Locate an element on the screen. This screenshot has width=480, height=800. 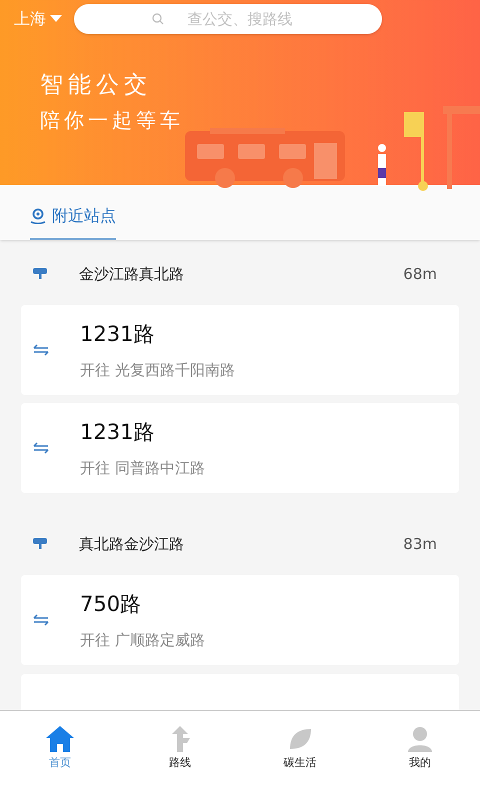
user-icon is located at coordinates (420, 739).